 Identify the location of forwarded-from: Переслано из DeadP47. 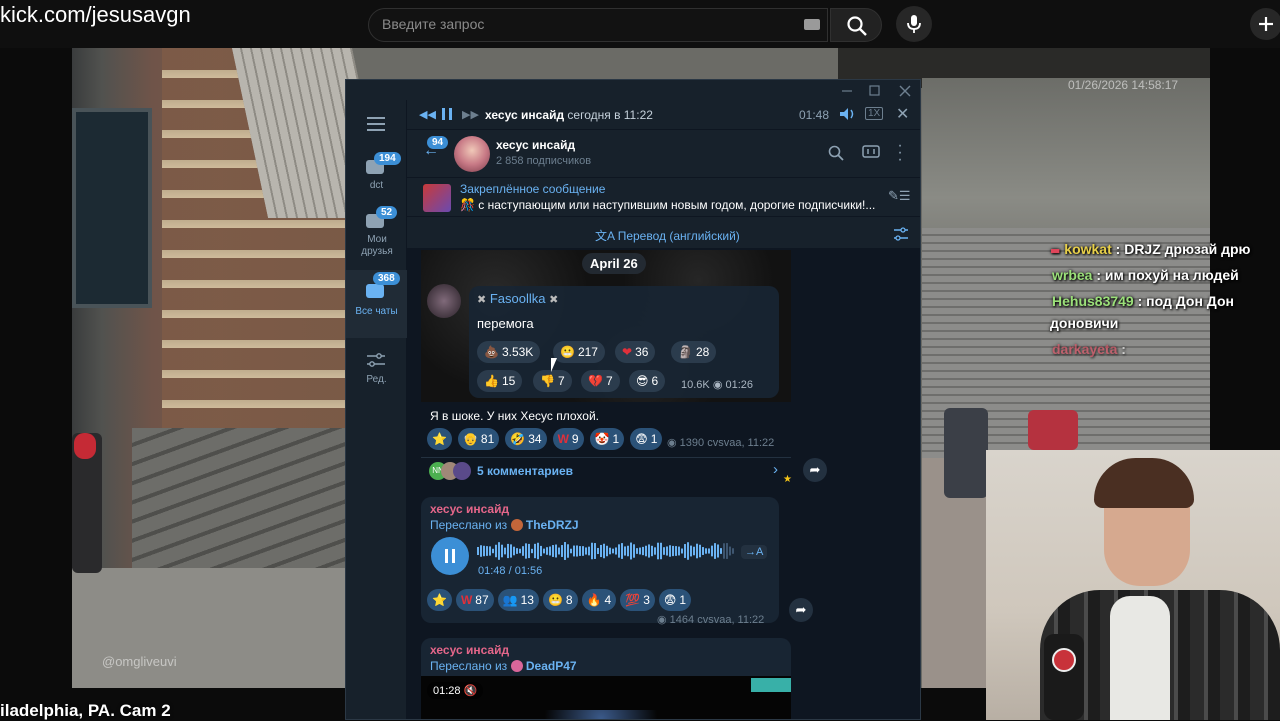
(503, 666).